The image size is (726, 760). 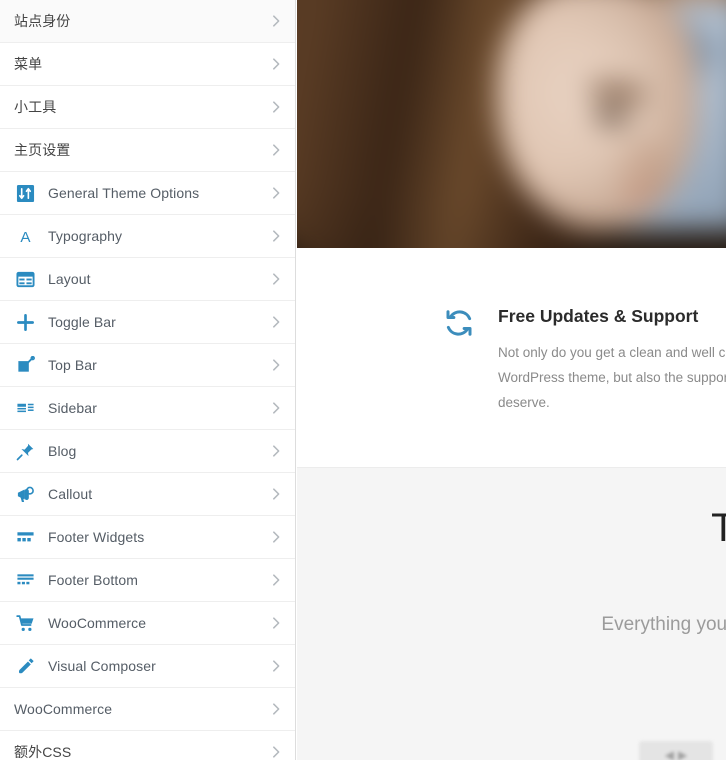 What do you see at coordinates (147, 580) in the screenshot?
I see `sidebar-item-footer-bottom: Footer Bottom` at bounding box center [147, 580].